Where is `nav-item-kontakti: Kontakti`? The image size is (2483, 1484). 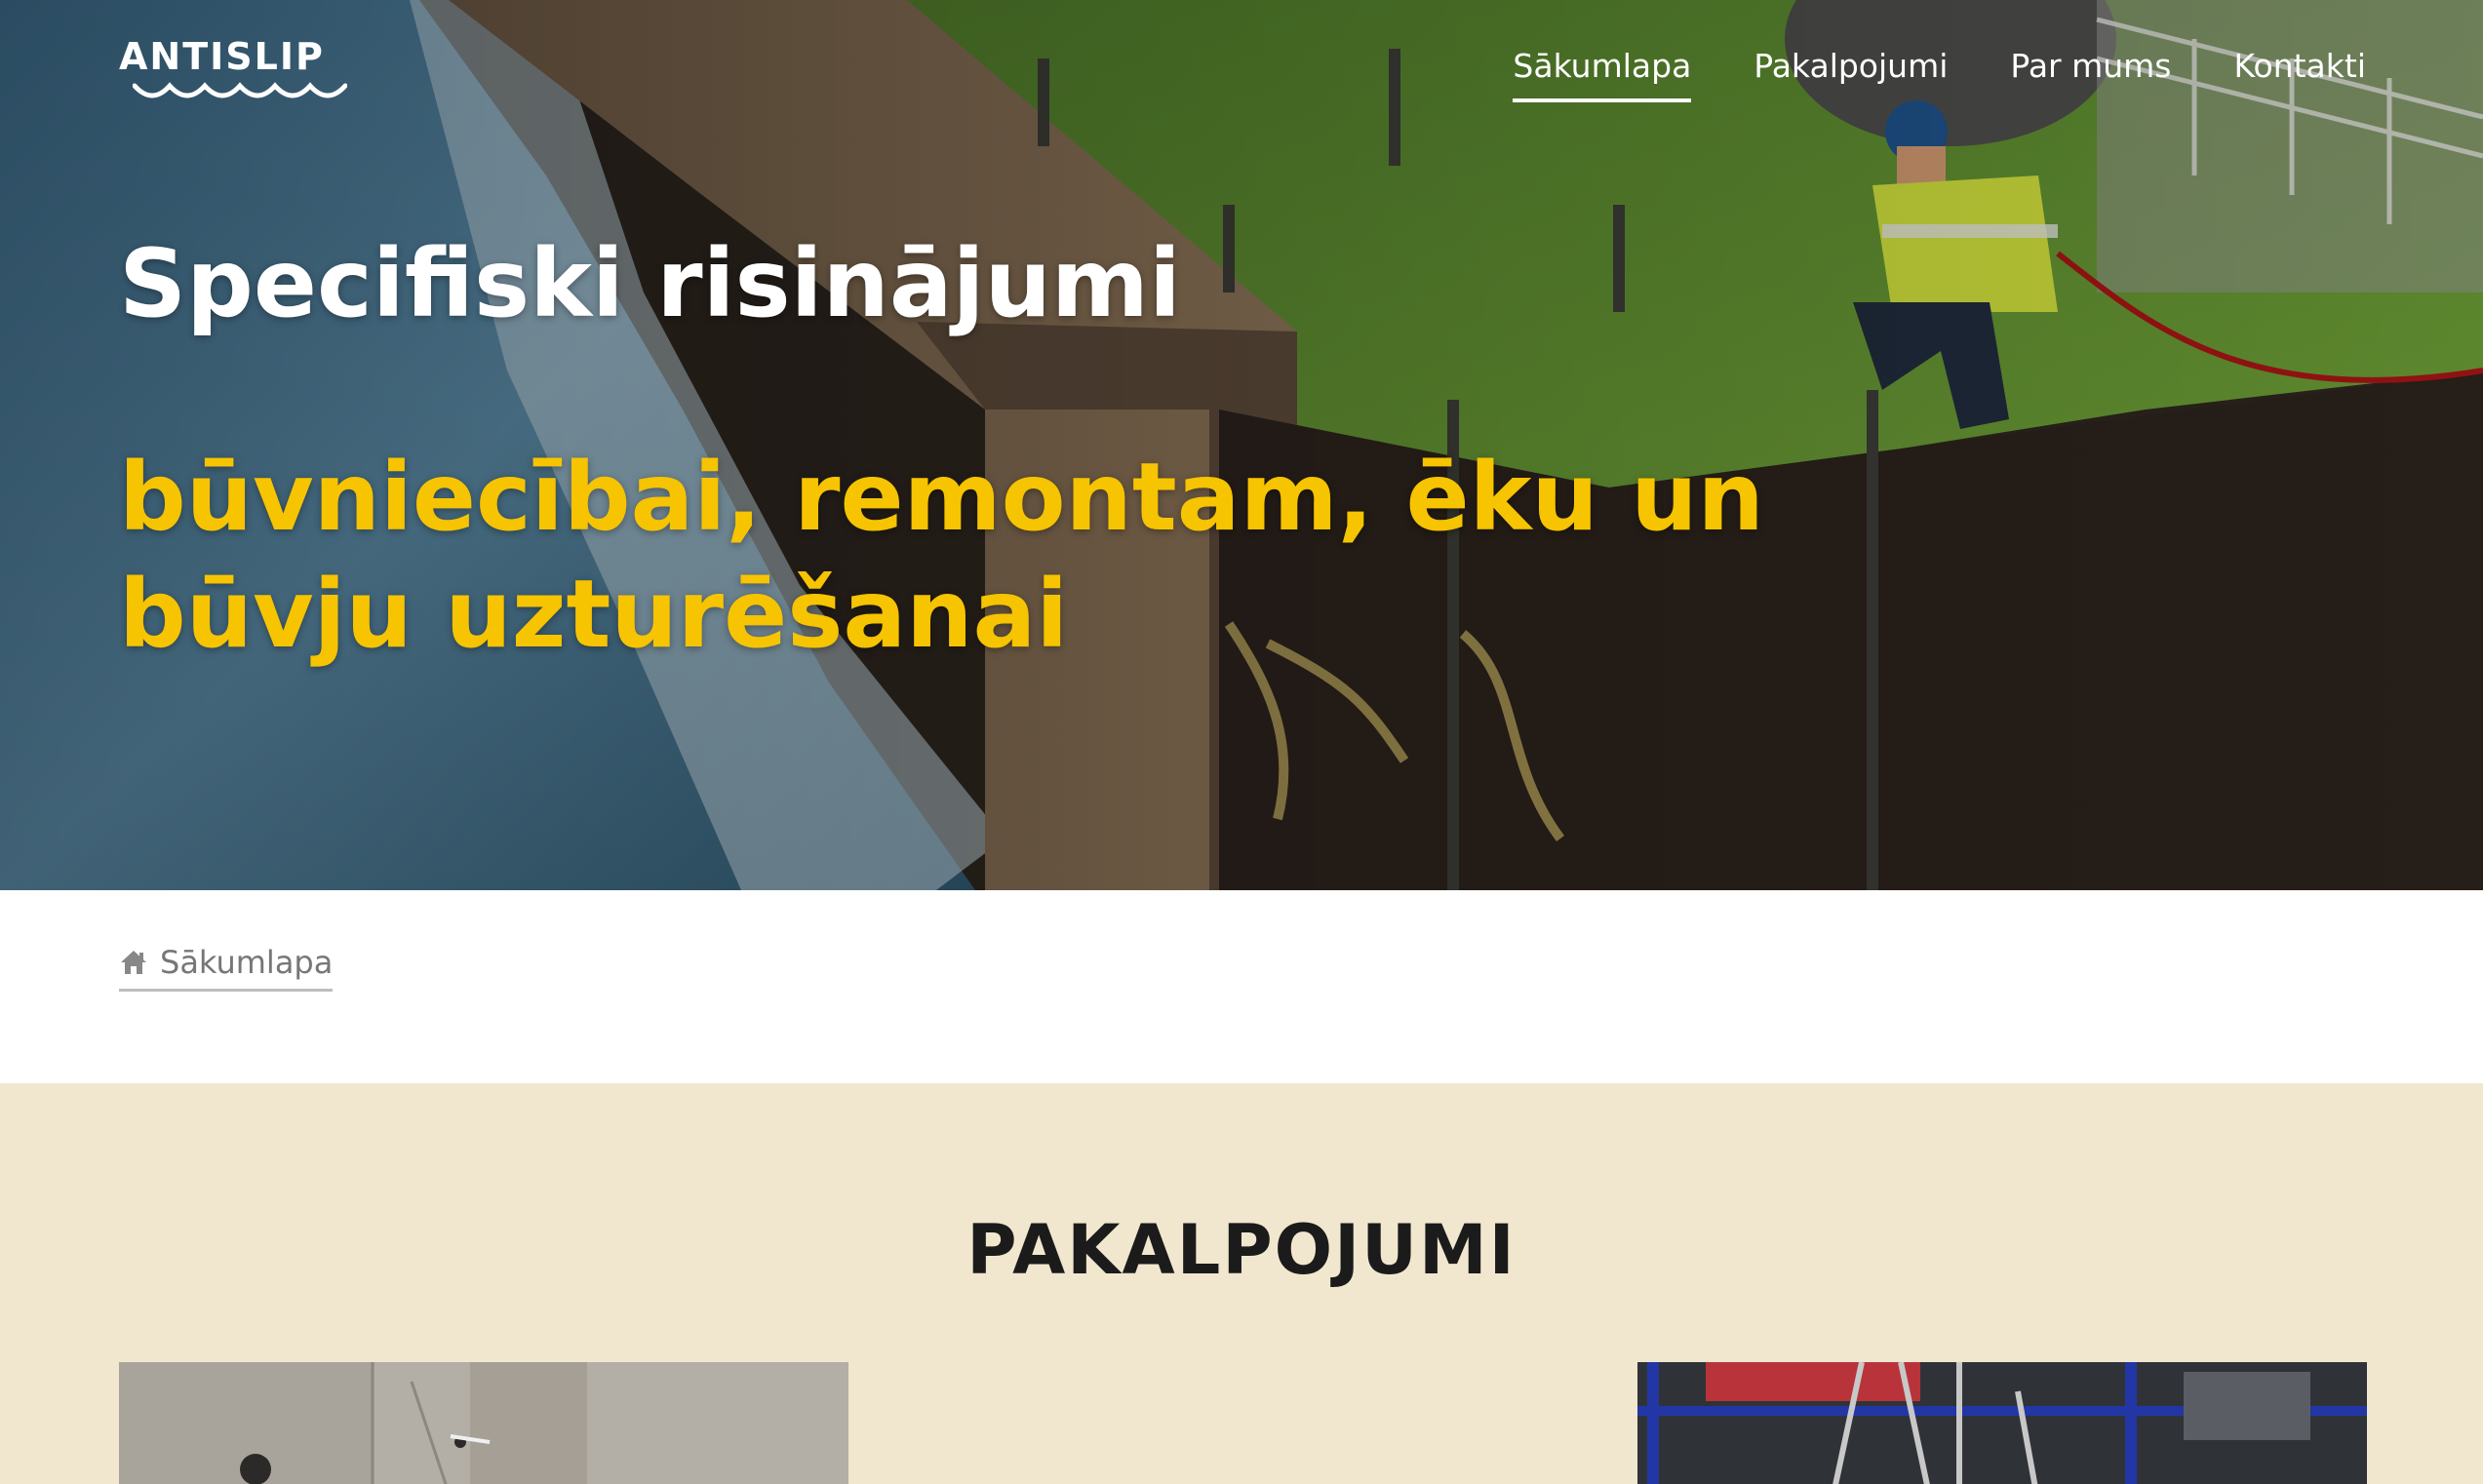 nav-item-kontakti: Kontakti is located at coordinates (2300, 72).